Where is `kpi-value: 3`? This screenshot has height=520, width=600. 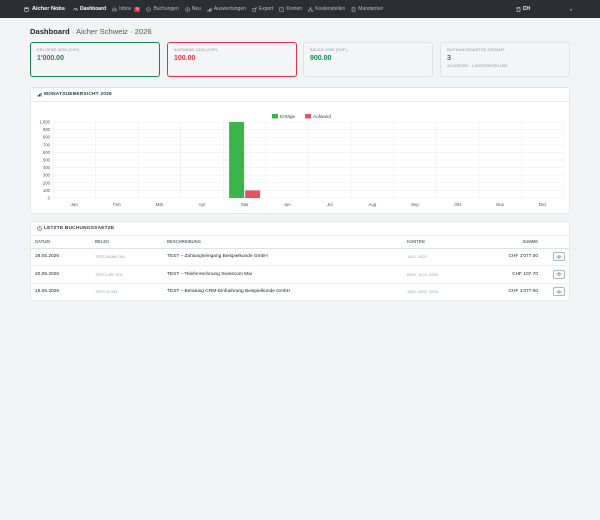 kpi-value: 3 is located at coordinates (449, 58).